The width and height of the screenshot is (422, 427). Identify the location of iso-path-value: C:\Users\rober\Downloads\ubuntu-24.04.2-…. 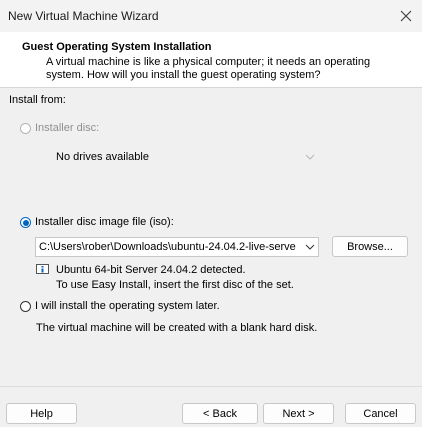
(167, 247).